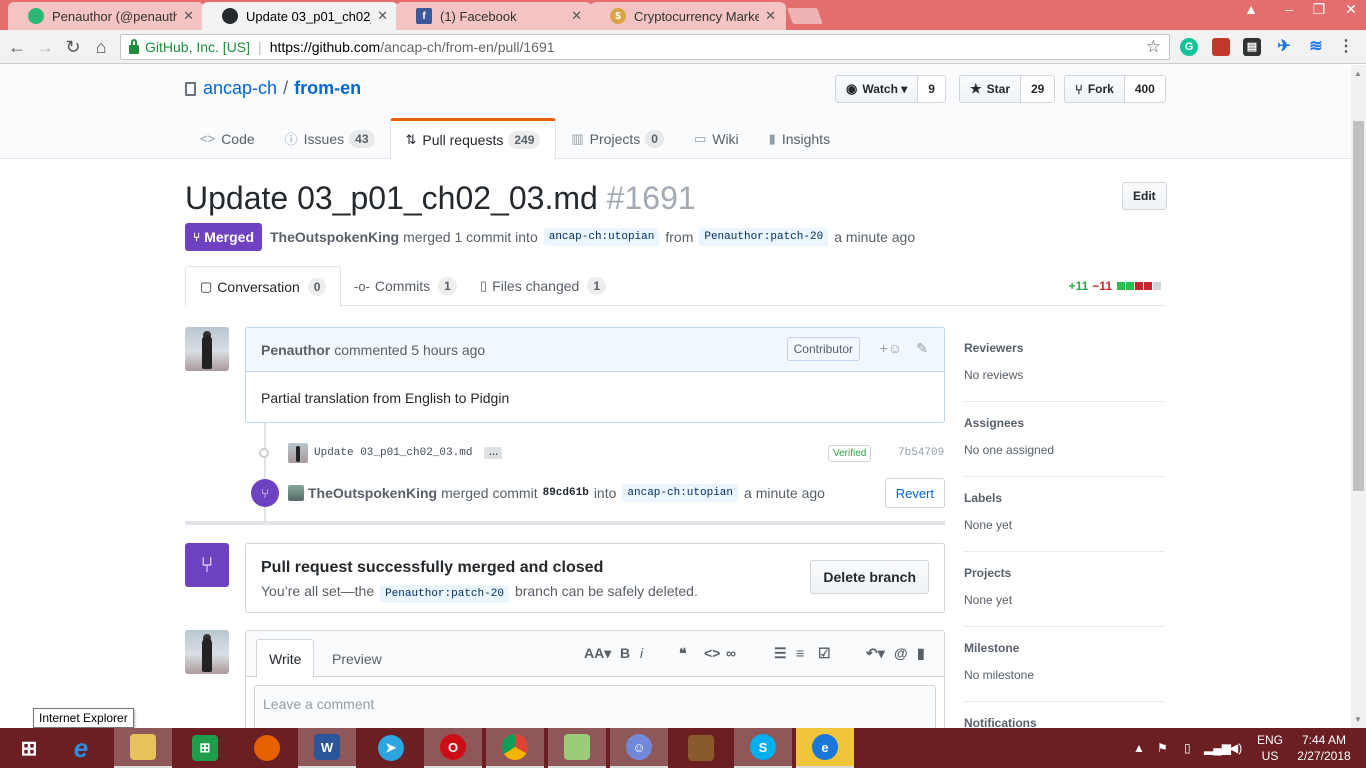  I want to click on grammarly-icon: G, so click(1189, 47).